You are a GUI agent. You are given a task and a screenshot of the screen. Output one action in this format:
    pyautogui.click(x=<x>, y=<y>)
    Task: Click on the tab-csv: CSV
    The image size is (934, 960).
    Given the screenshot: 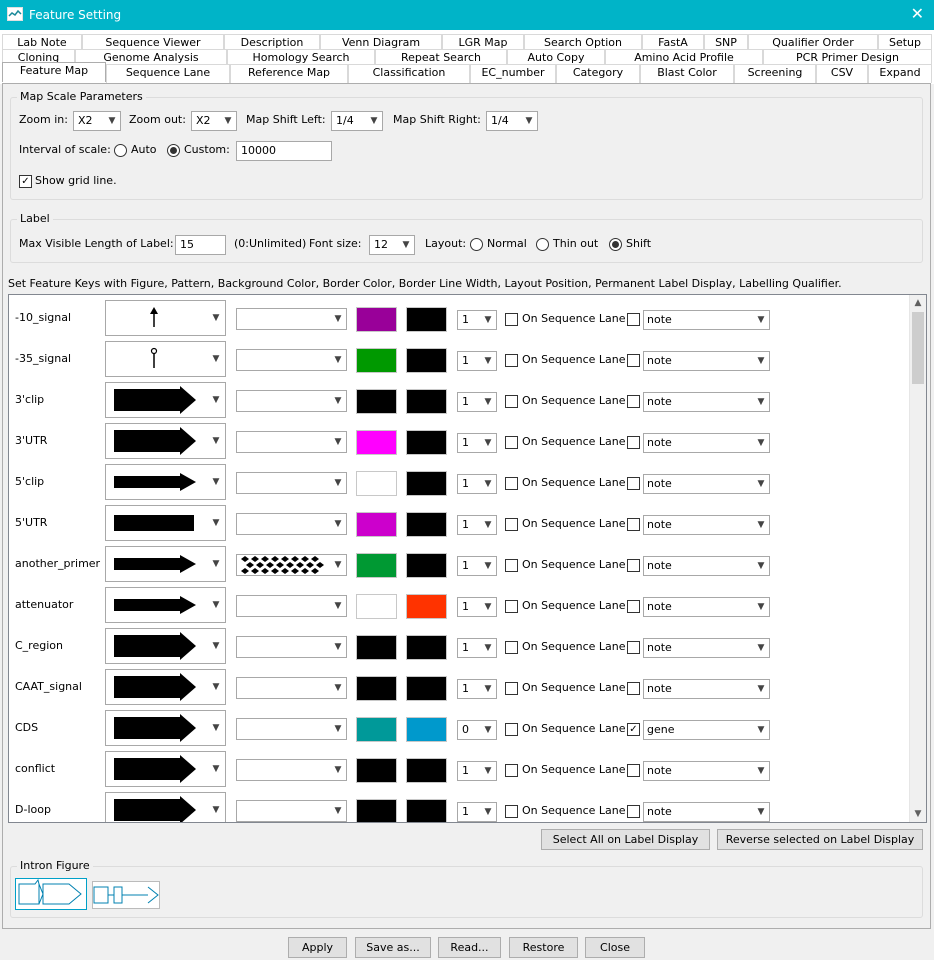 What is the action you would take?
    pyautogui.click(x=842, y=73)
    